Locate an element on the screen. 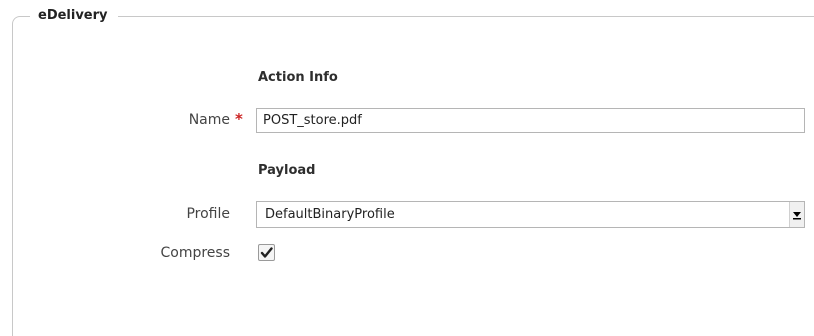 This screenshot has height=336, width=814. profile-label: Profile is located at coordinates (208, 214).